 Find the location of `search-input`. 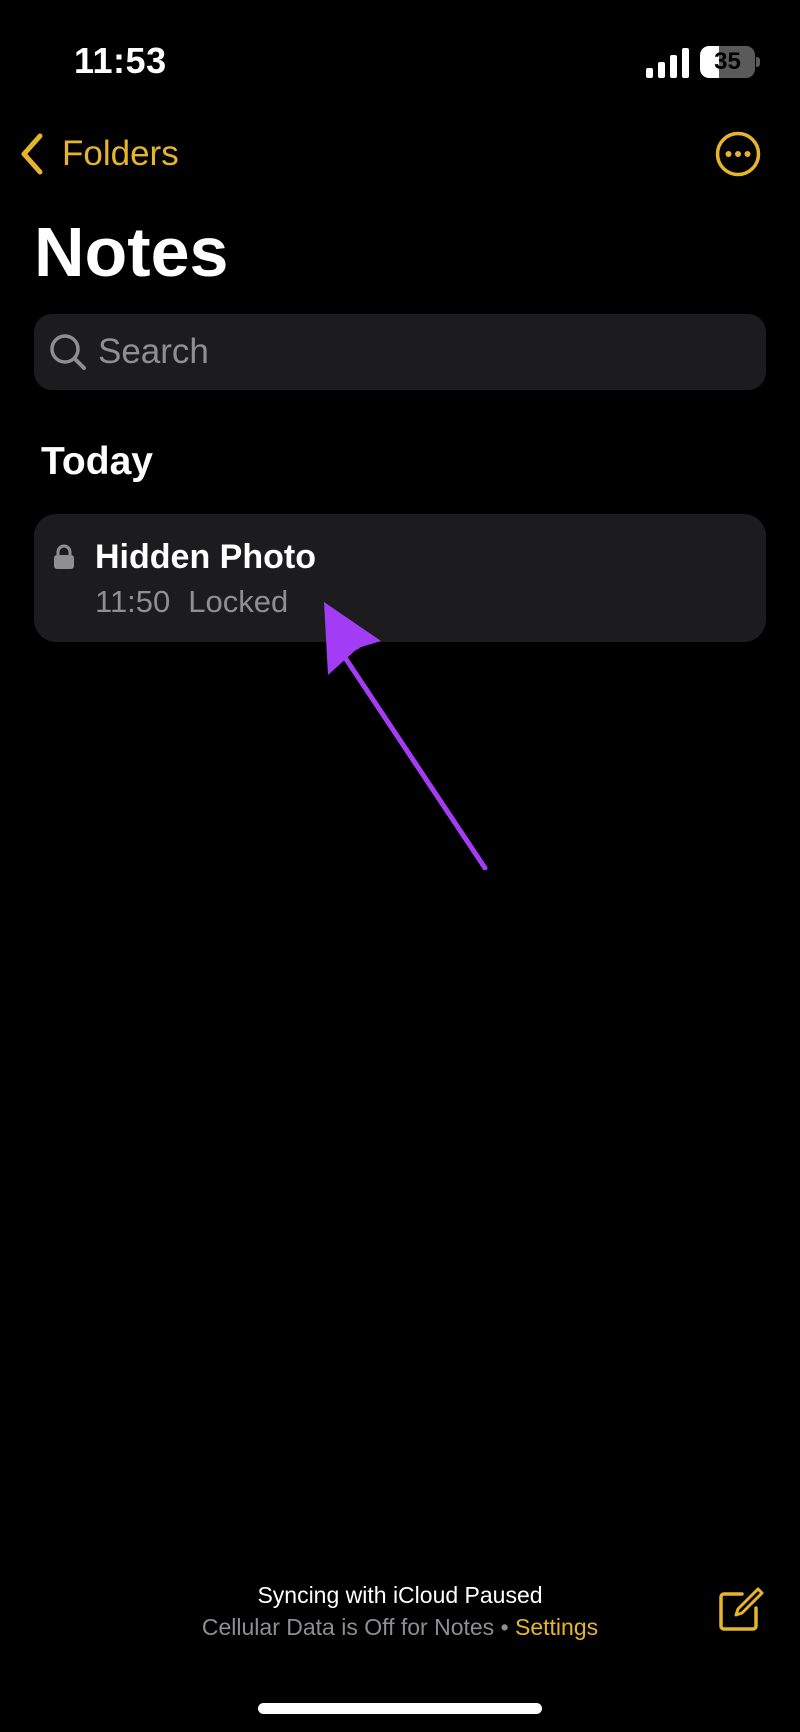

search-input is located at coordinates (398, 352).